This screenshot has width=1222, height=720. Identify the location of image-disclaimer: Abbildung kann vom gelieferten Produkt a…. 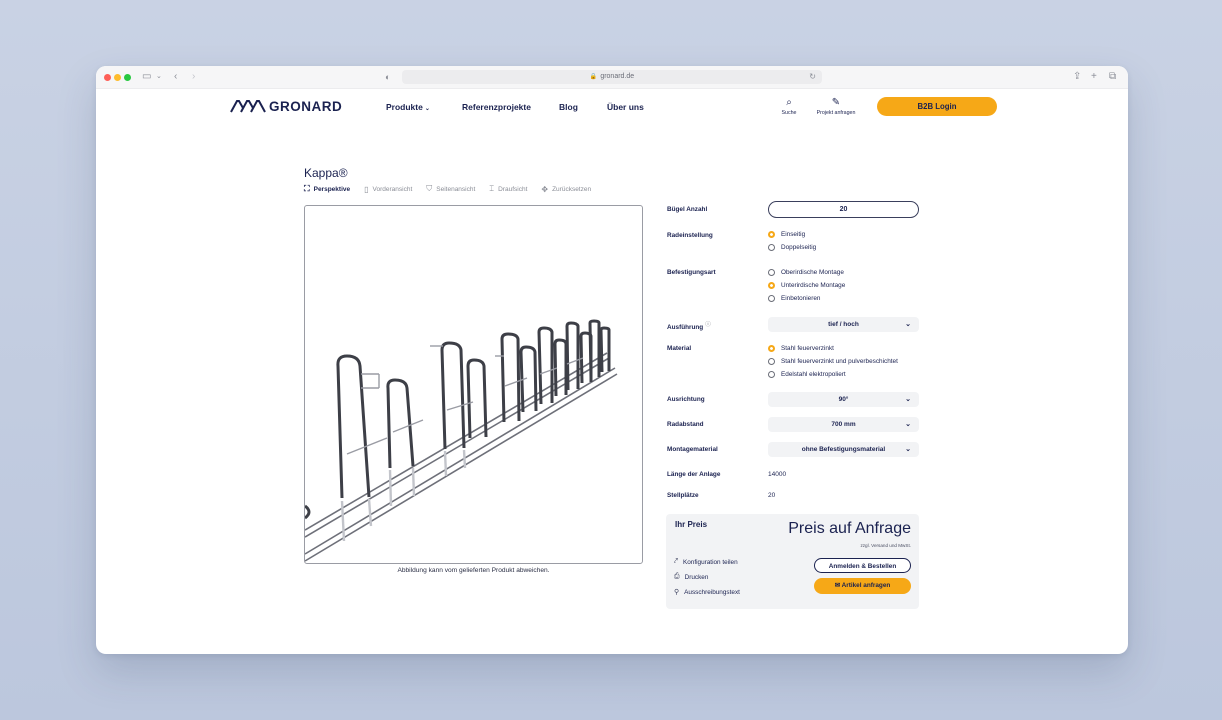
(473, 570).